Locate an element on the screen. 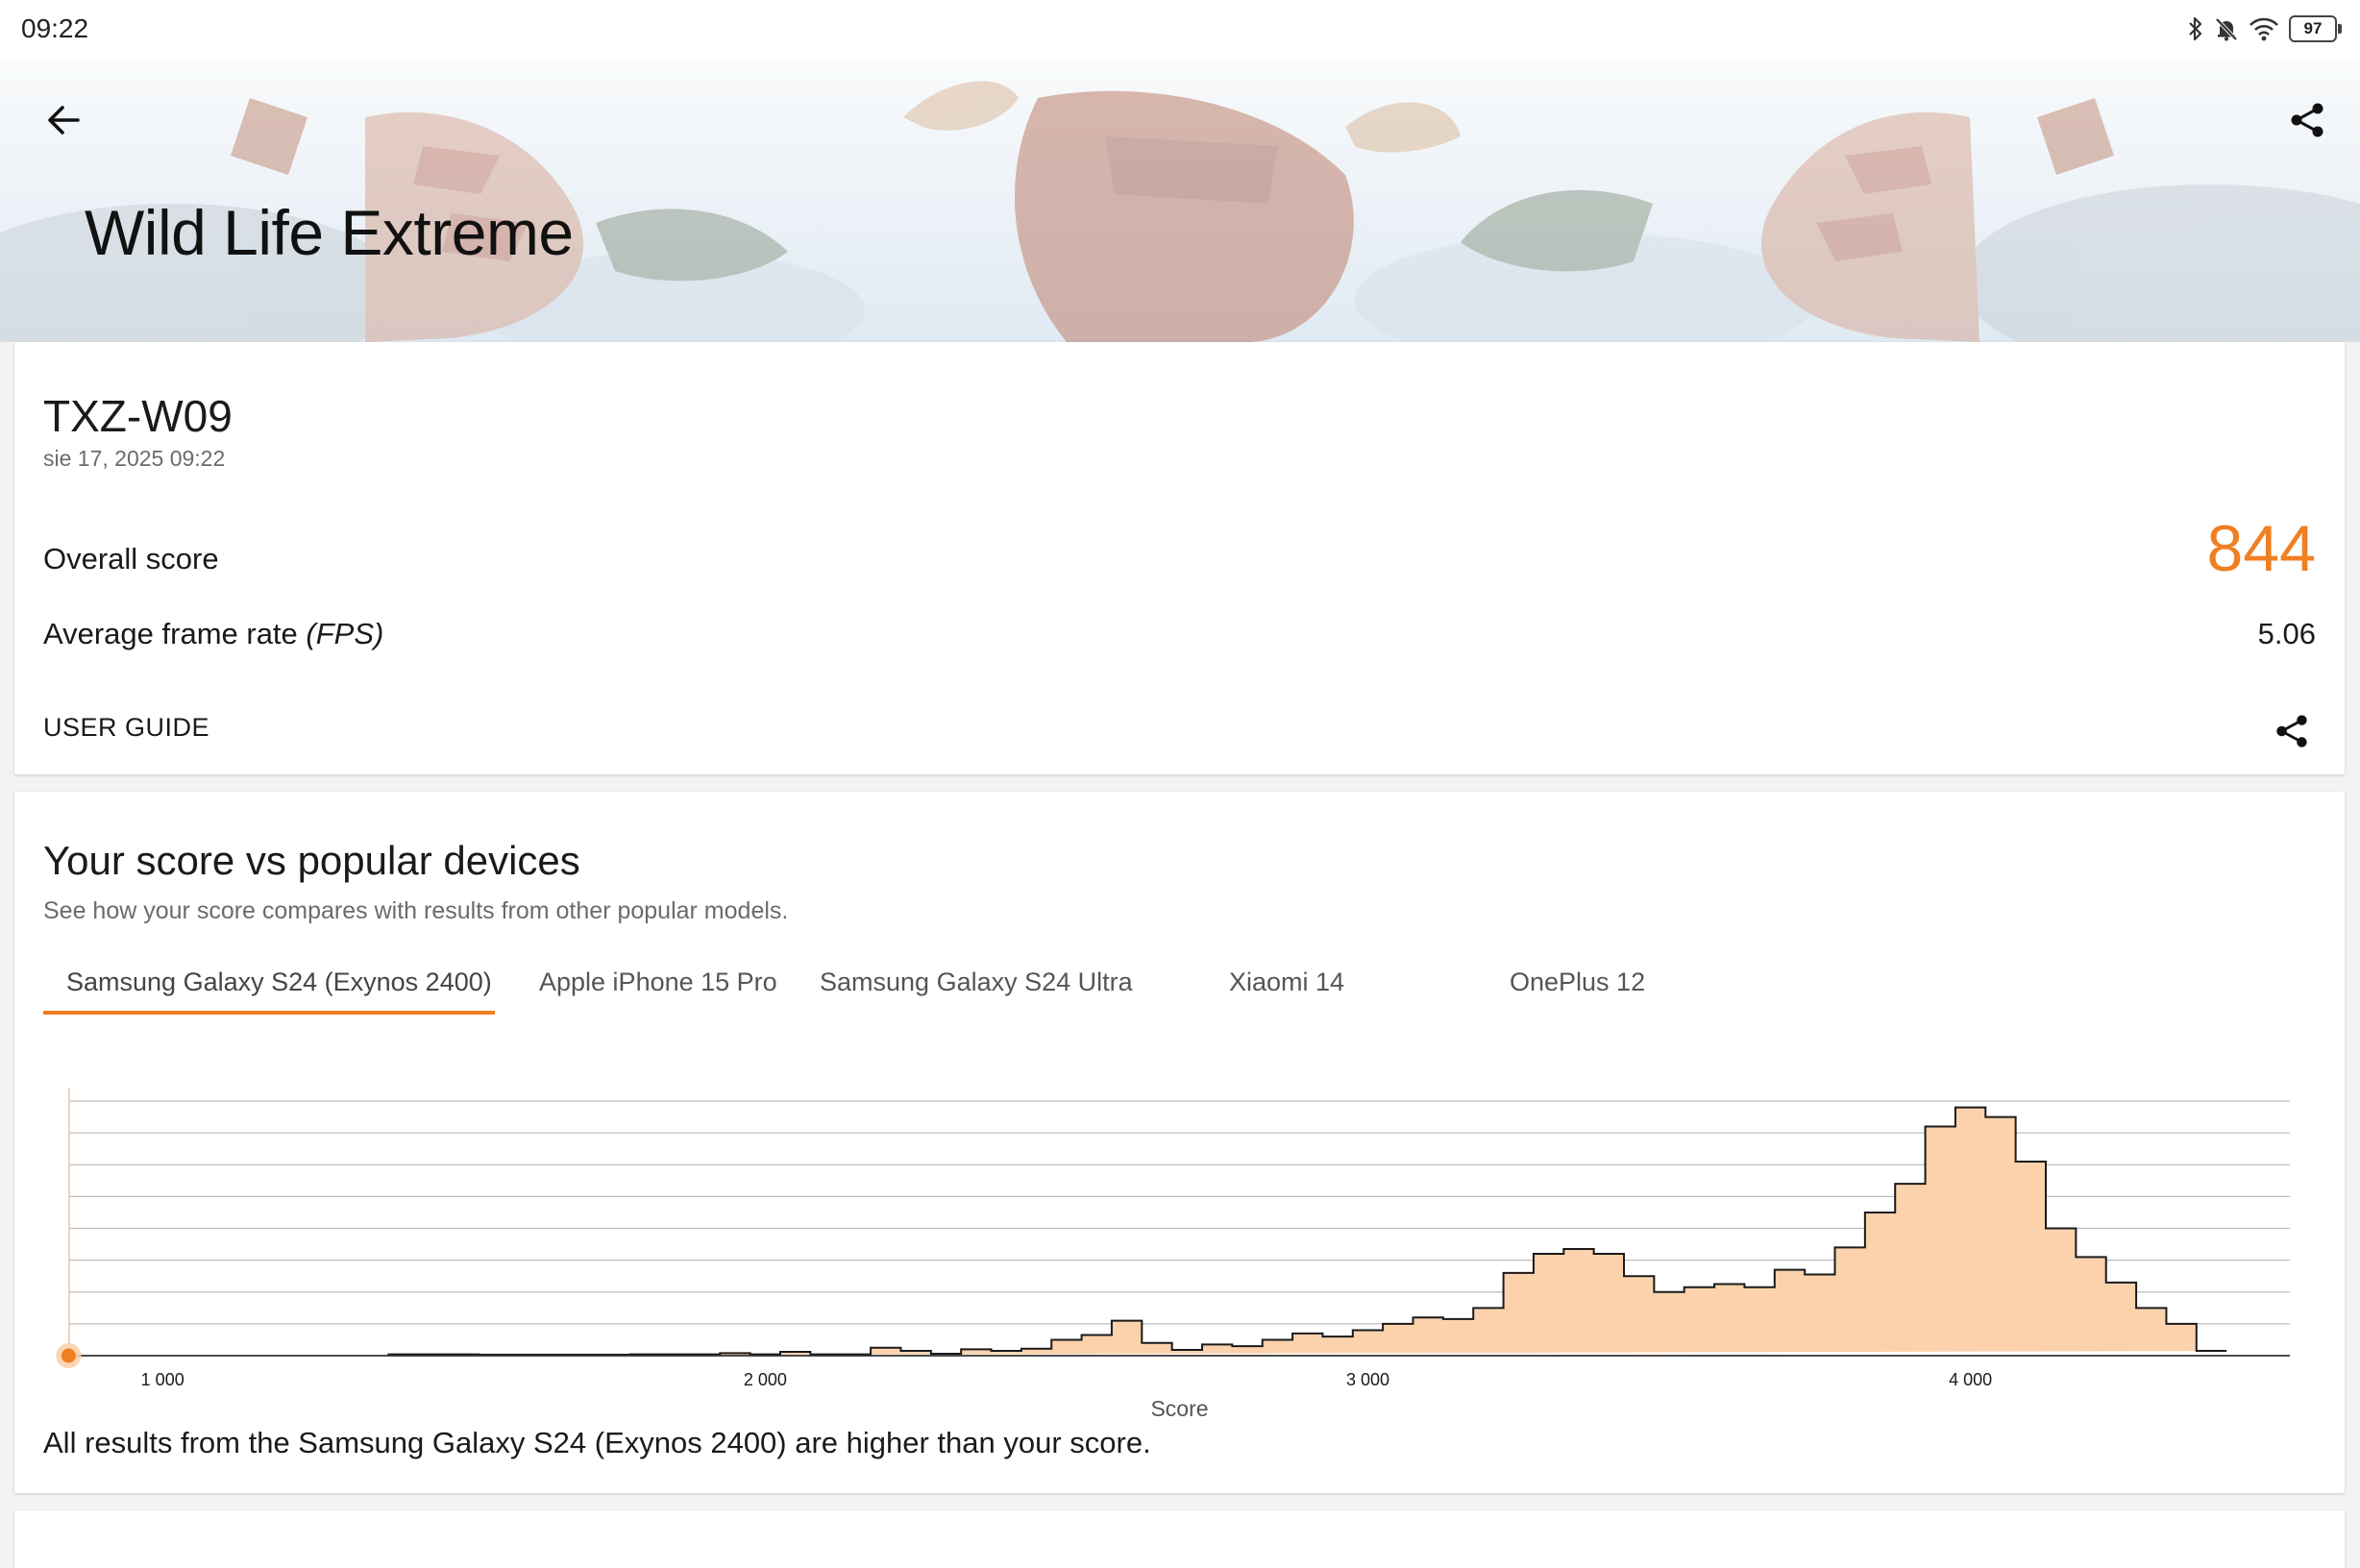  bluetooth-icon is located at coordinates (2195, 29).